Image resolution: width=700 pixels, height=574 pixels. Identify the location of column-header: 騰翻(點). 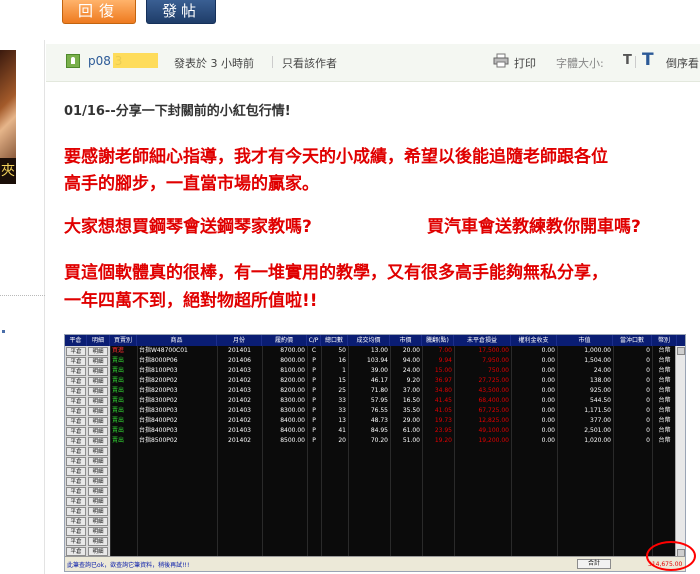
(438, 340).